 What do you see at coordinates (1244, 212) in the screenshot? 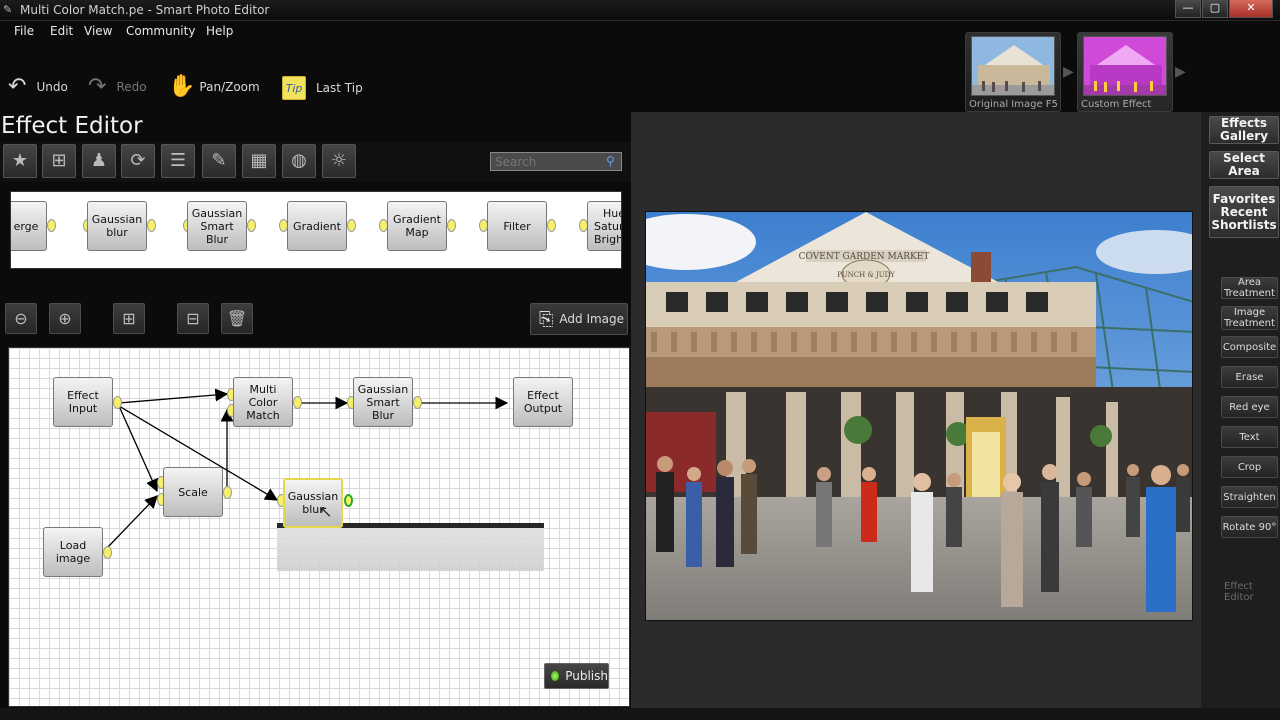
I see `favorites-button: Favorites Recent Shortlists` at bounding box center [1244, 212].